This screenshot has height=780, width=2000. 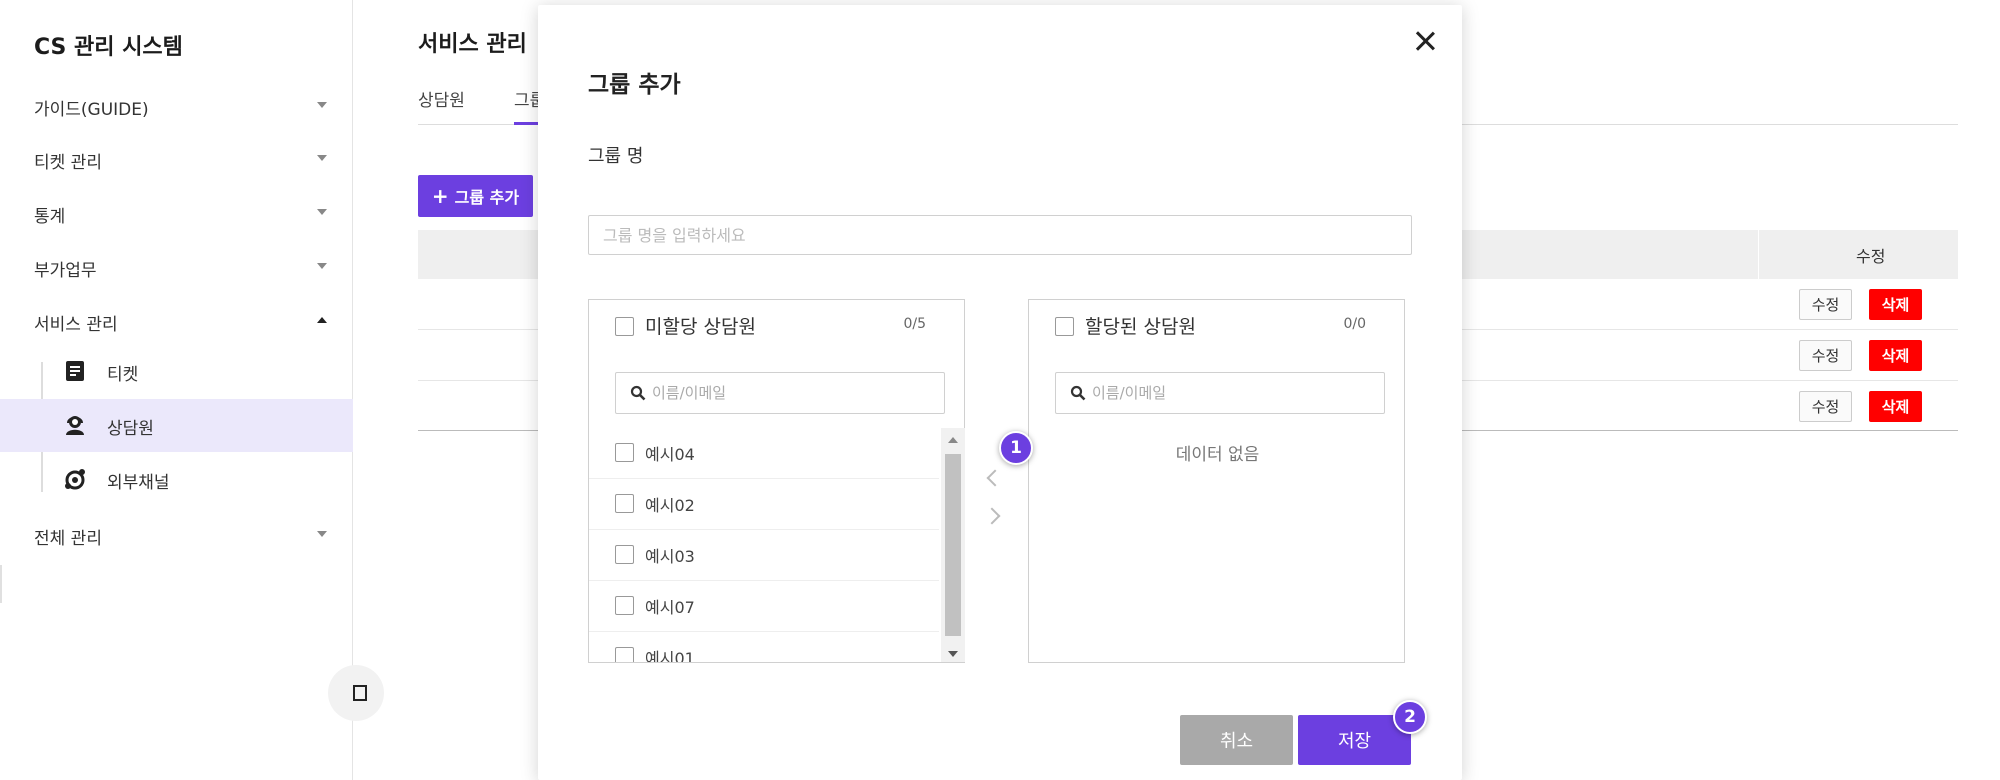 What do you see at coordinates (176, 535) in the screenshot?
I see `sidebar-item-overall-management: 전체 관리` at bounding box center [176, 535].